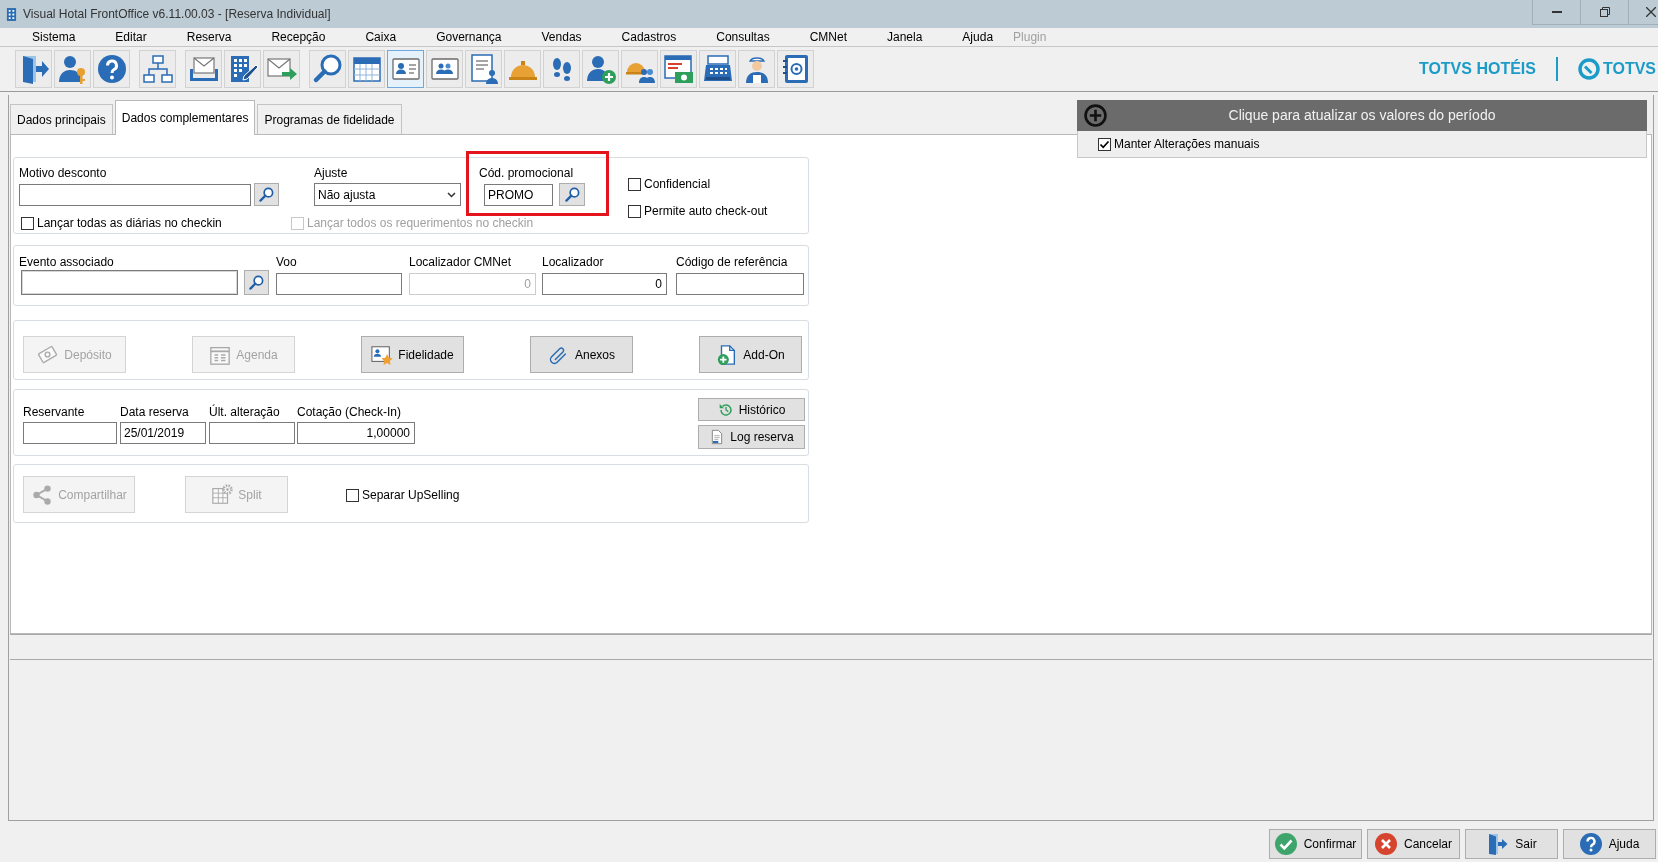 The height and width of the screenshot is (862, 1658). Describe the element at coordinates (1629, 69) in the screenshot. I see `company-logo-text: TOTVS` at that location.